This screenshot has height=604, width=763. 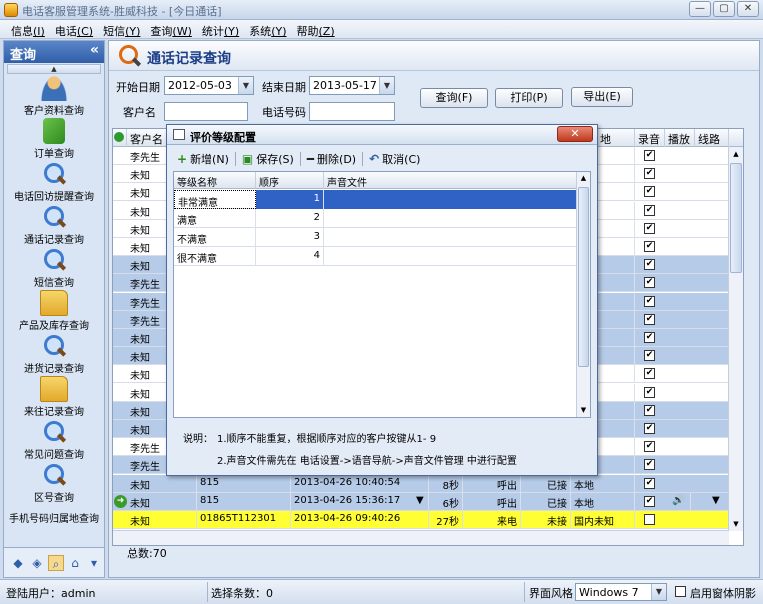 I want to click on print-button: 打印(P), so click(x=529, y=98).